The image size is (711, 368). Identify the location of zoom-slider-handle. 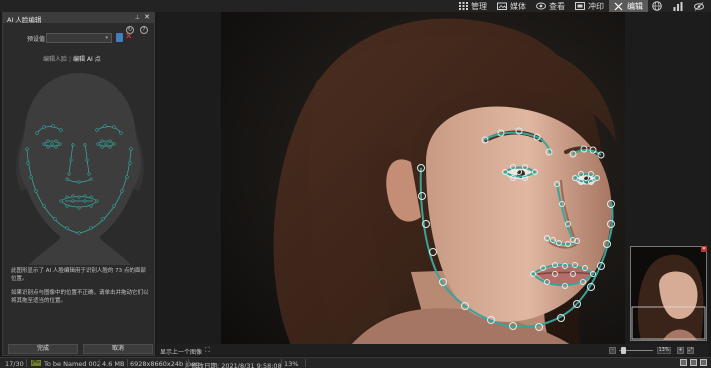
(623, 350).